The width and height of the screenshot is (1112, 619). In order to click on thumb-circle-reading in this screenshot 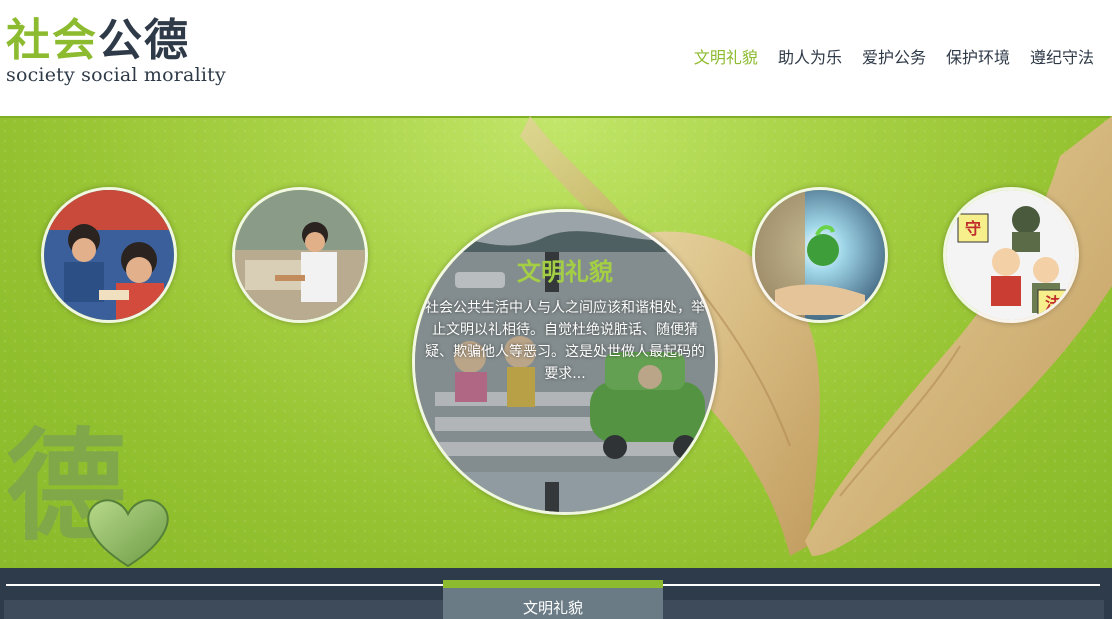, I will do `click(300, 255)`.